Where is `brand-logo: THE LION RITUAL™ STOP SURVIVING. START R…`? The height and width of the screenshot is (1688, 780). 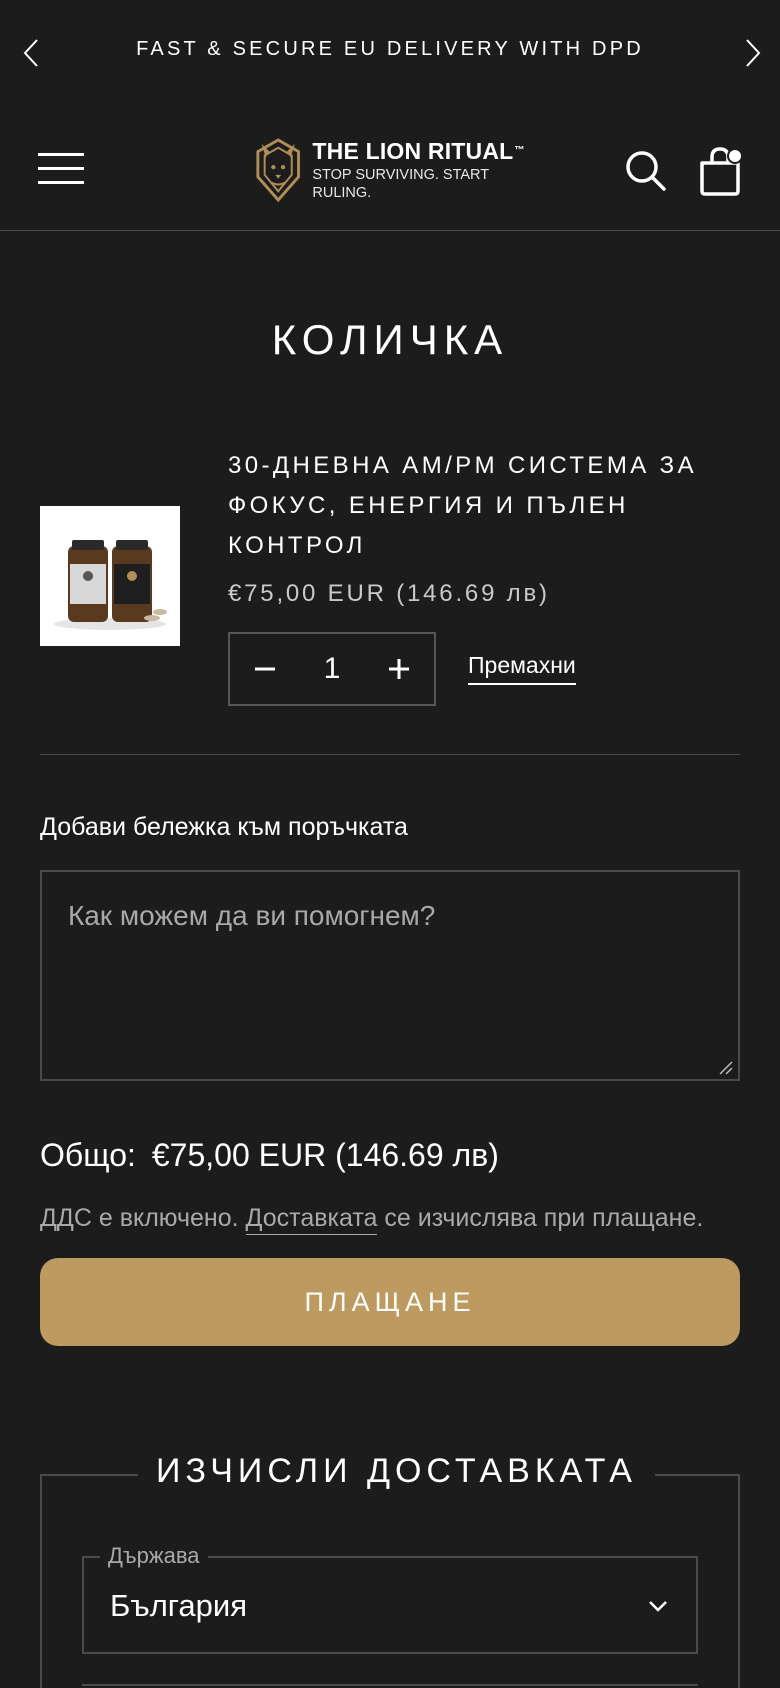
brand-logo: THE LION RITUAL™ STOP SURVIVING. START R… is located at coordinates (399, 170).